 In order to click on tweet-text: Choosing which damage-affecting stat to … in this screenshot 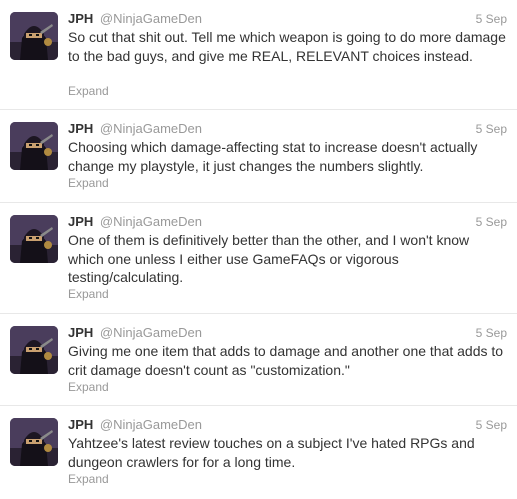, I will do `click(273, 156)`.